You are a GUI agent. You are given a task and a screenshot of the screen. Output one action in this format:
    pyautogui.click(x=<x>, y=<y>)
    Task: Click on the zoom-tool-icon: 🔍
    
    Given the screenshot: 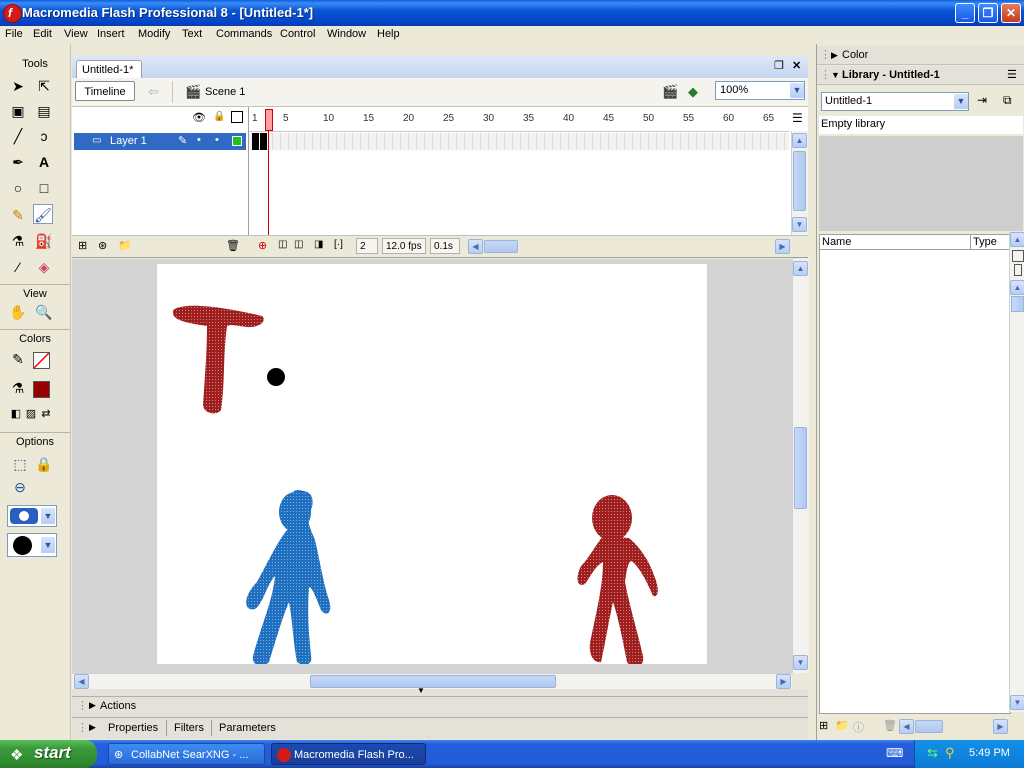 What is the action you would take?
    pyautogui.click(x=44, y=312)
    